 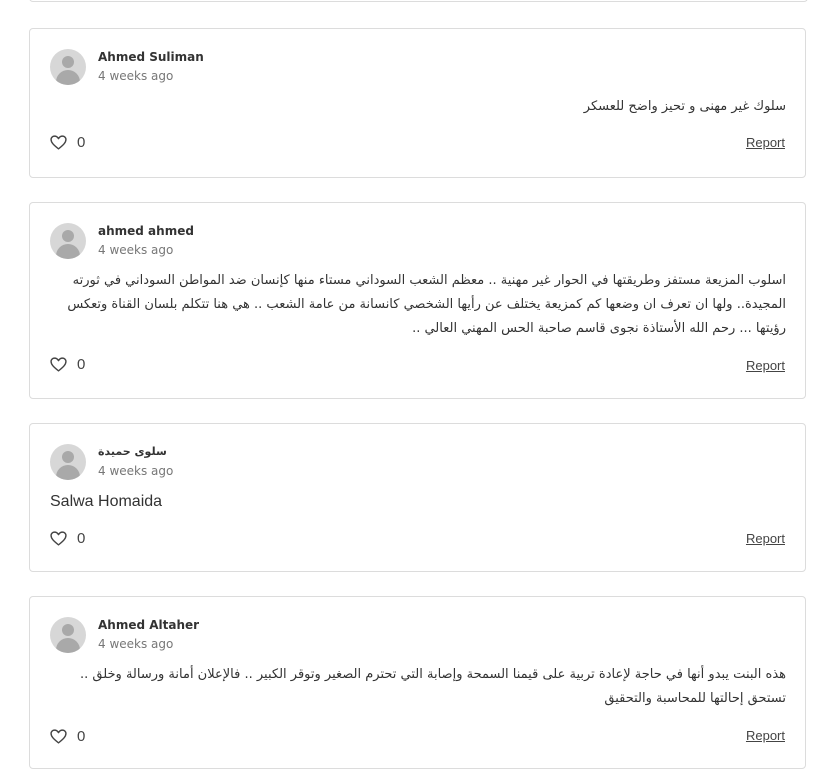 I want to click on comment-text: Salwa Homaida, so click(x=106, y=501).